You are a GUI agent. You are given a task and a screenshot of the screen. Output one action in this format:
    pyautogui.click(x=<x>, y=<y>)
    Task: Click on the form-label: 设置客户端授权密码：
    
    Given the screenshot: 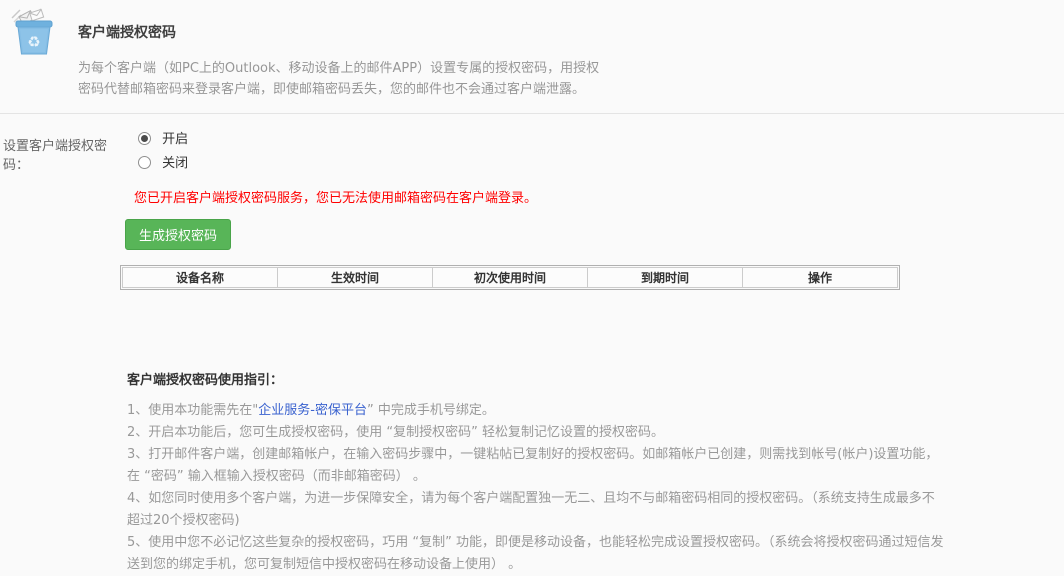 What is the action you would take?
    pyautogui.click(x=55, y=156)
    